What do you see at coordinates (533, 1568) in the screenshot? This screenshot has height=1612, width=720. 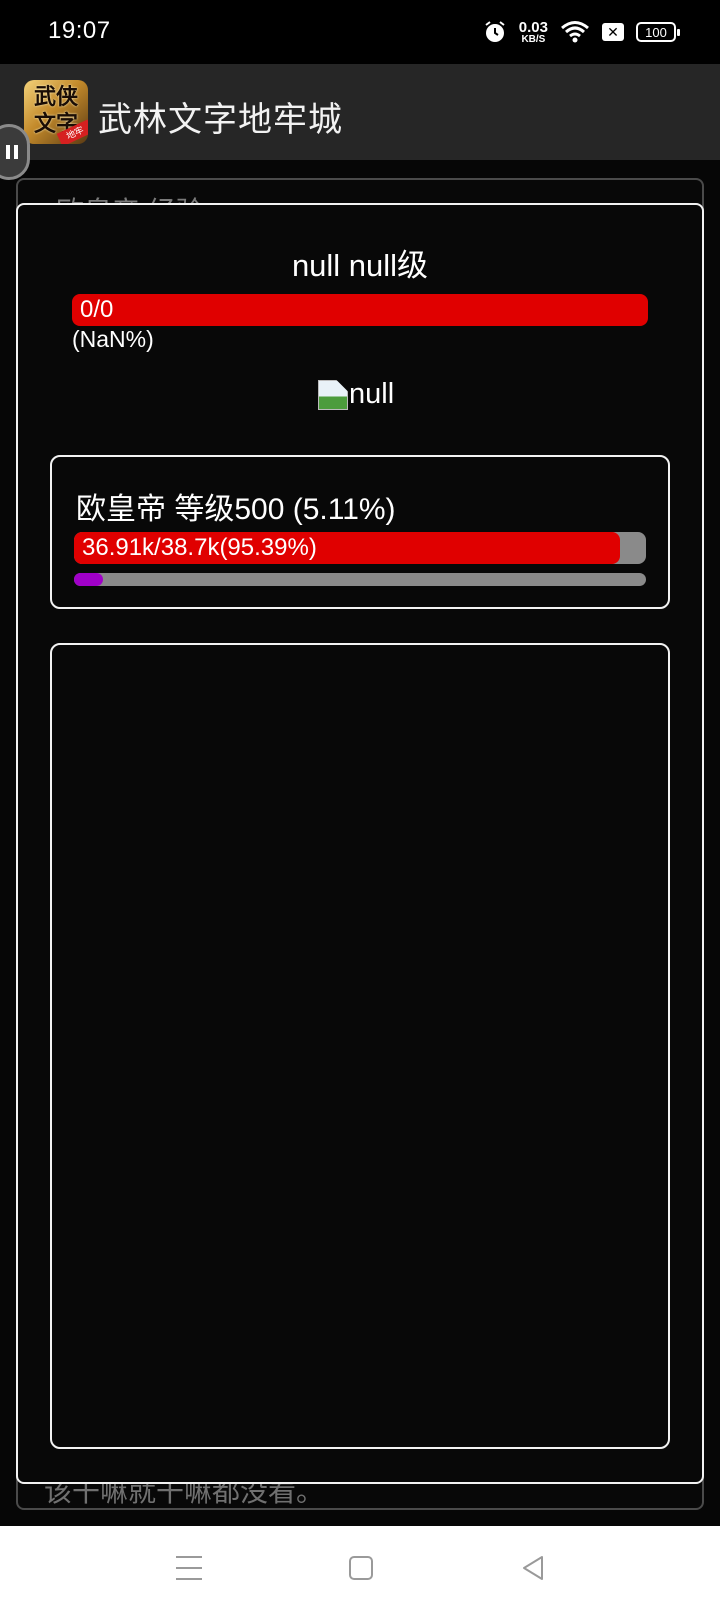 I see `back-icon` at bounding box center [533, 1568].